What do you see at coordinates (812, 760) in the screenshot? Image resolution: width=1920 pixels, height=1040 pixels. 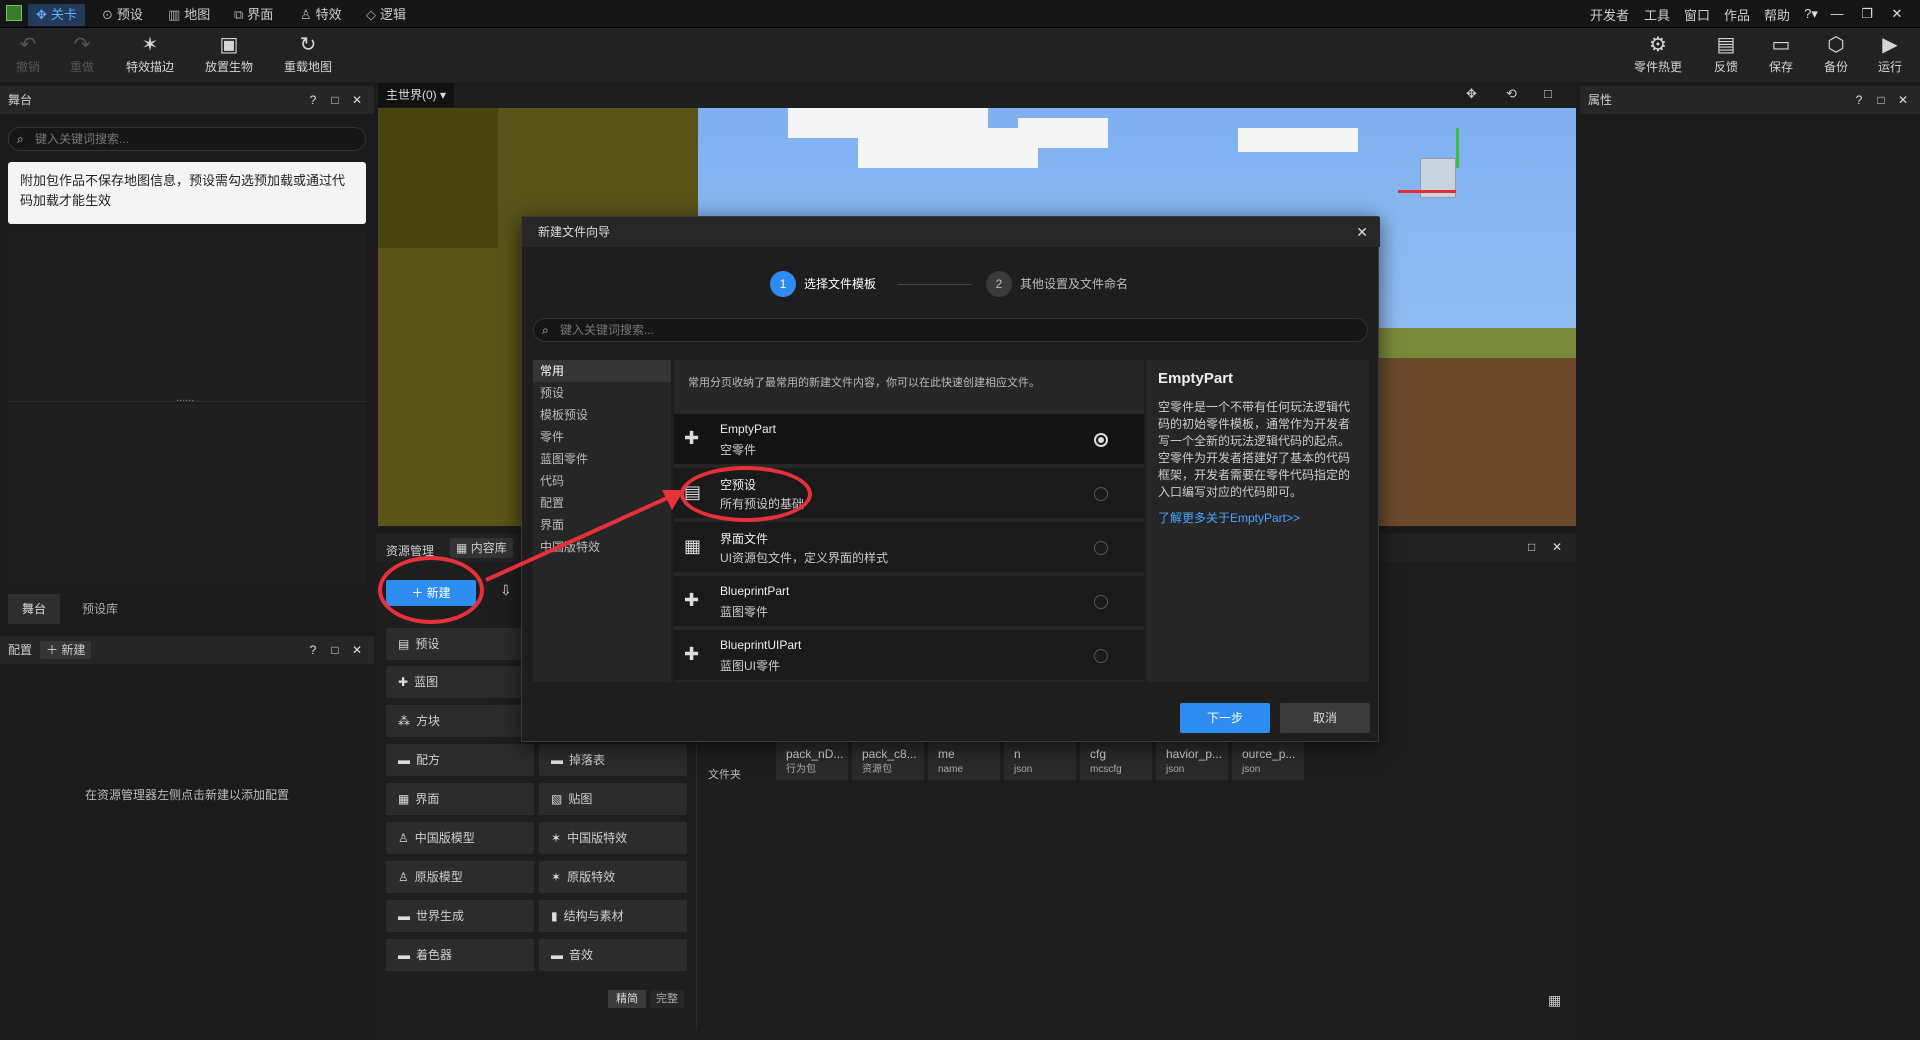 I see `file-tile: pack_nD... 行为包` at bounding box center [812, 760].